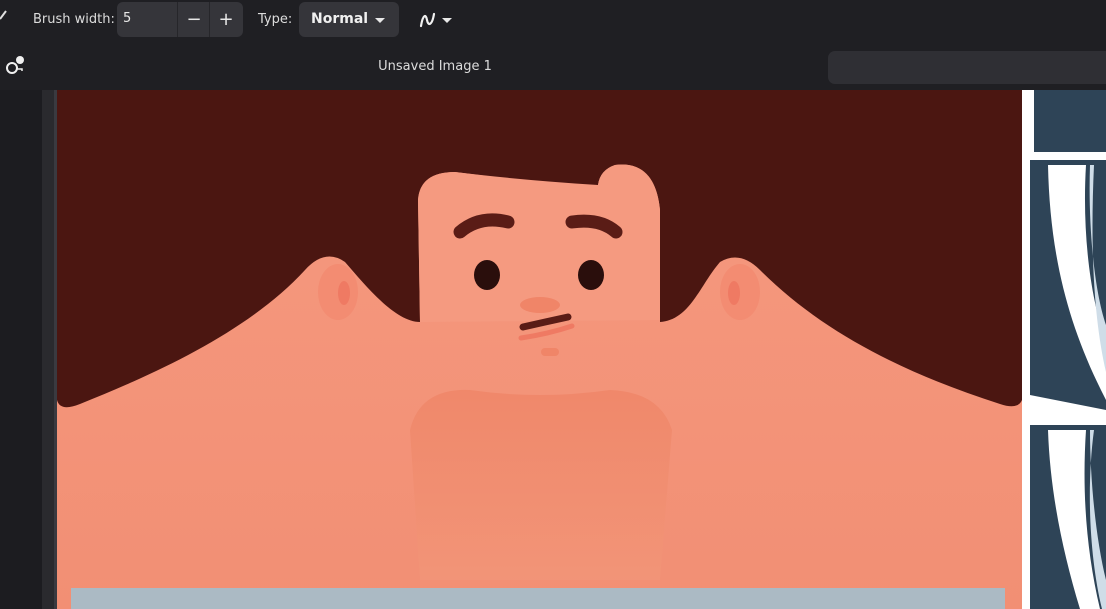  I want to click on brush-width-spinbox: 5 − +, so click(180, 19).